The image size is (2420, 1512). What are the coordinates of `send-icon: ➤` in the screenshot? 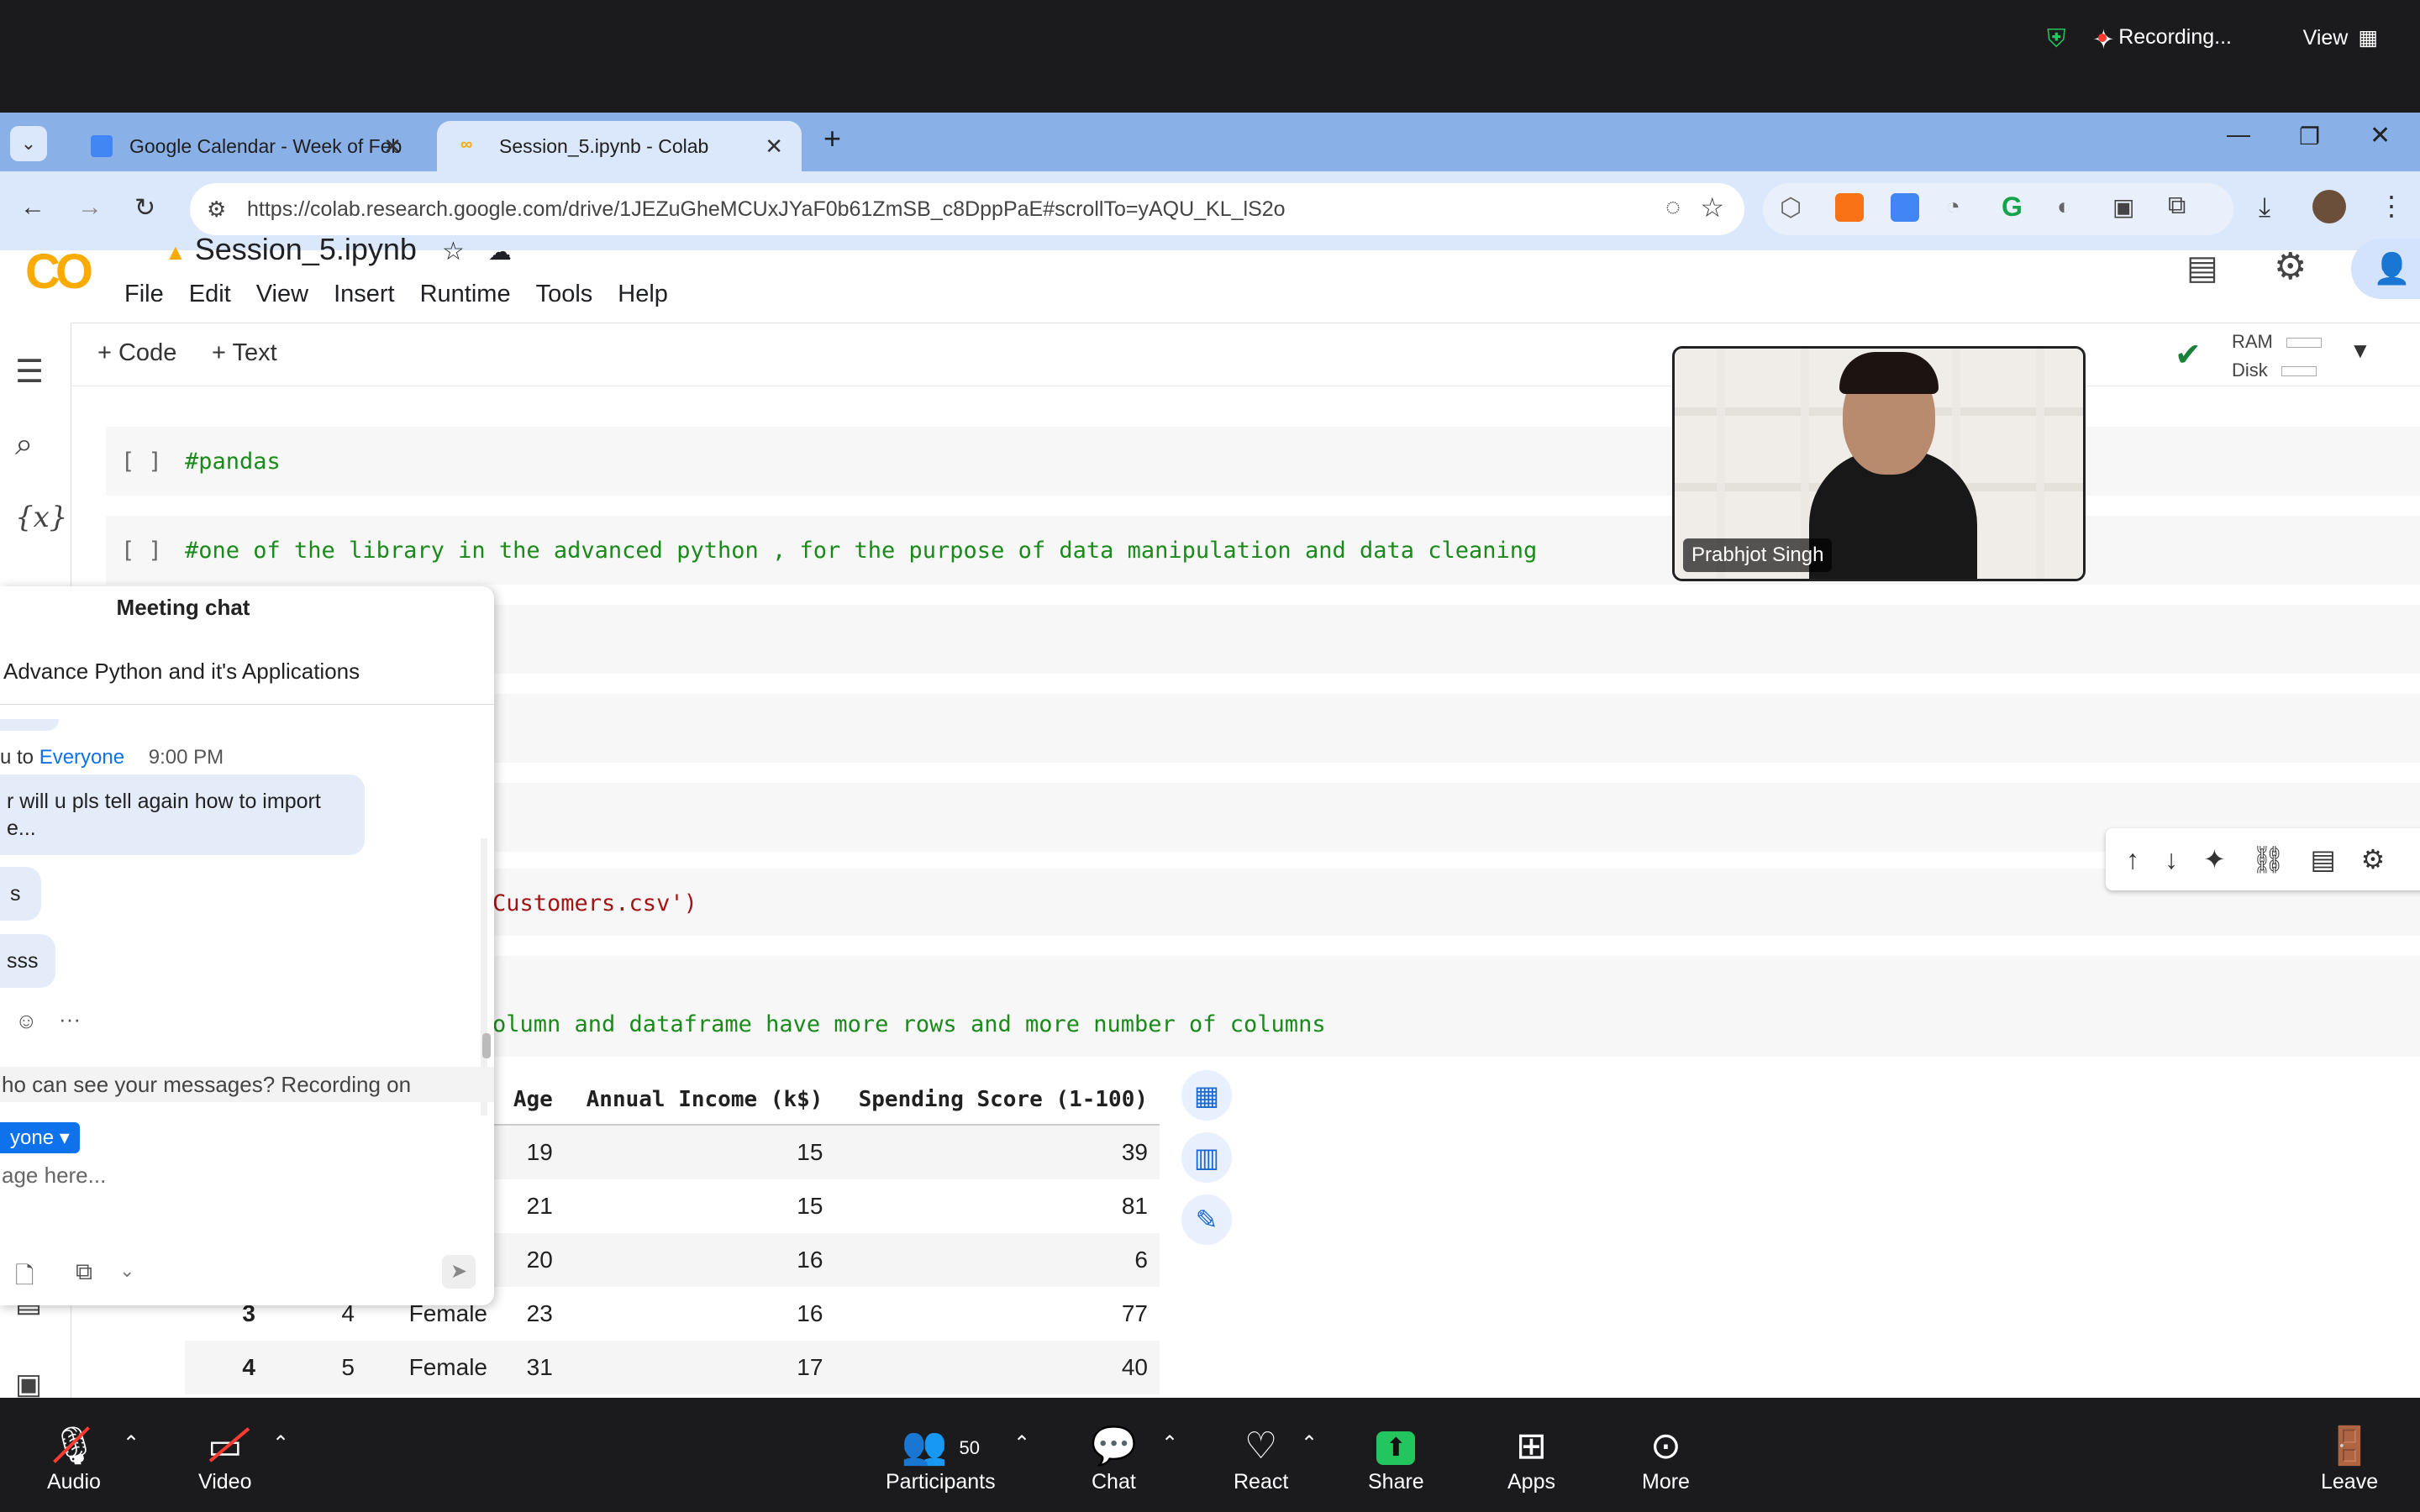 It's located at (459, 1272).